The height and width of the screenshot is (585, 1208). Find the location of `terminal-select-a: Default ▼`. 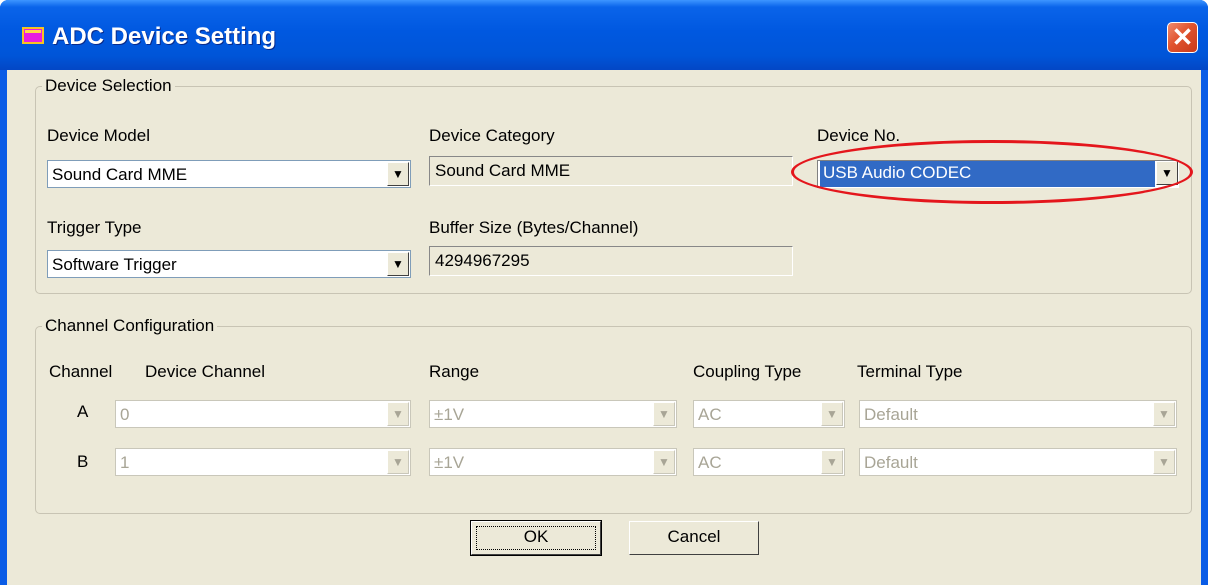

terminal-select-a: Default ▼ is located at coordinates (1018, 414).